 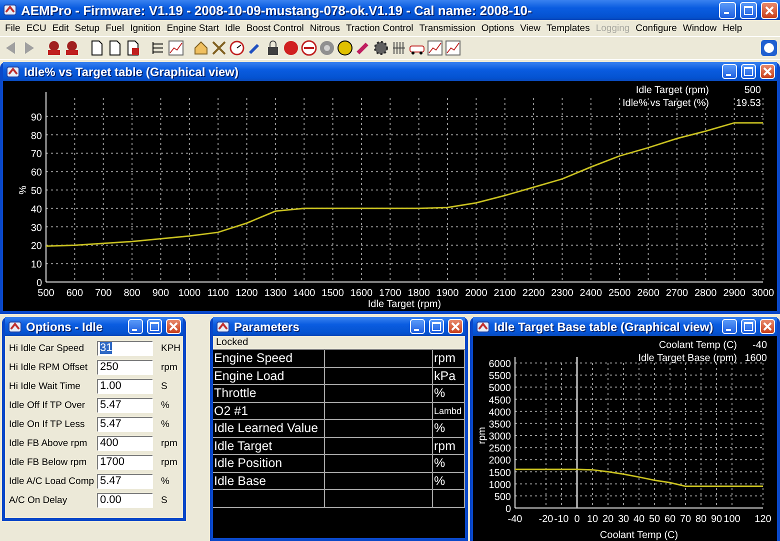 I want to click on y-tick-label: 6000, so click(x=499, y=364).